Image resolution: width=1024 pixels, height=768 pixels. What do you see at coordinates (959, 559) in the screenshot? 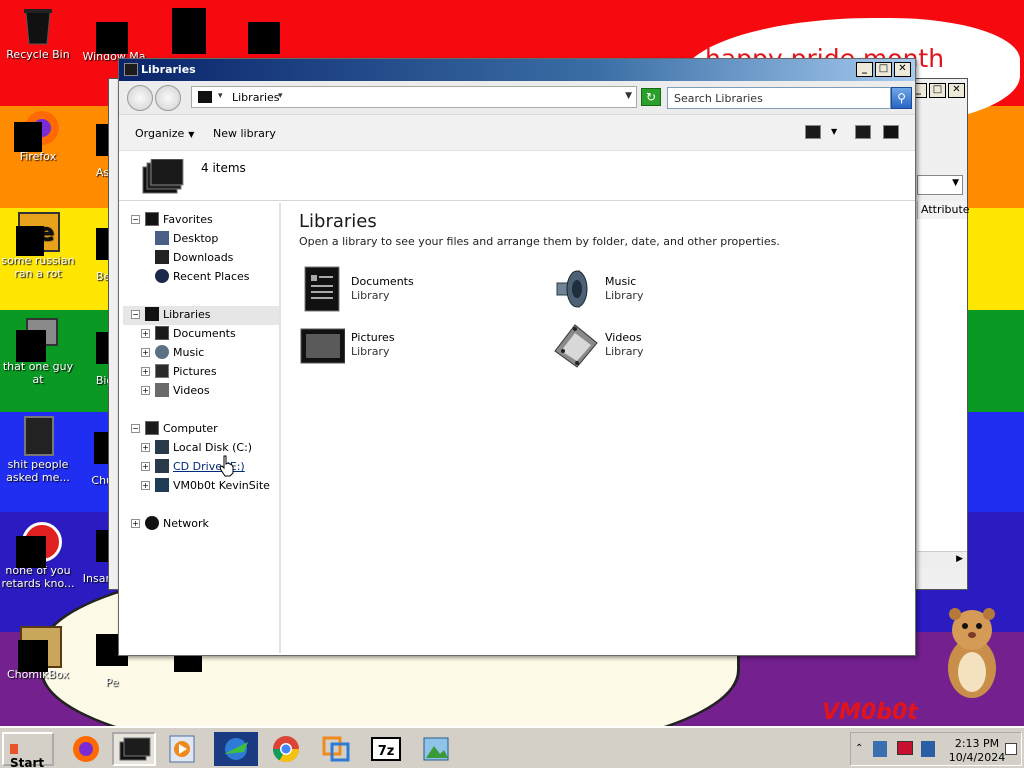
I see `scroll-right-icon: ▶` at bounding box center [959, 559].